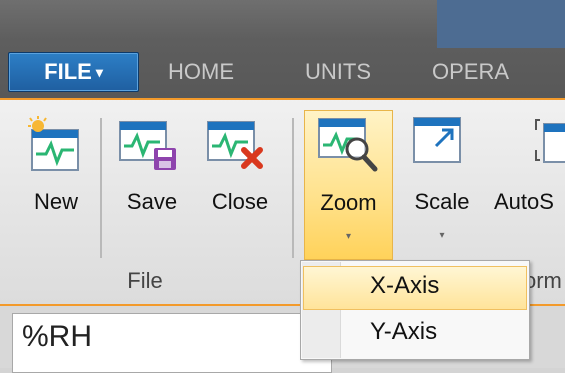 This screenshot has height=373, width=565. I want to click on menu-item-y-axis-label: Y-Axis, so click(404, 331).